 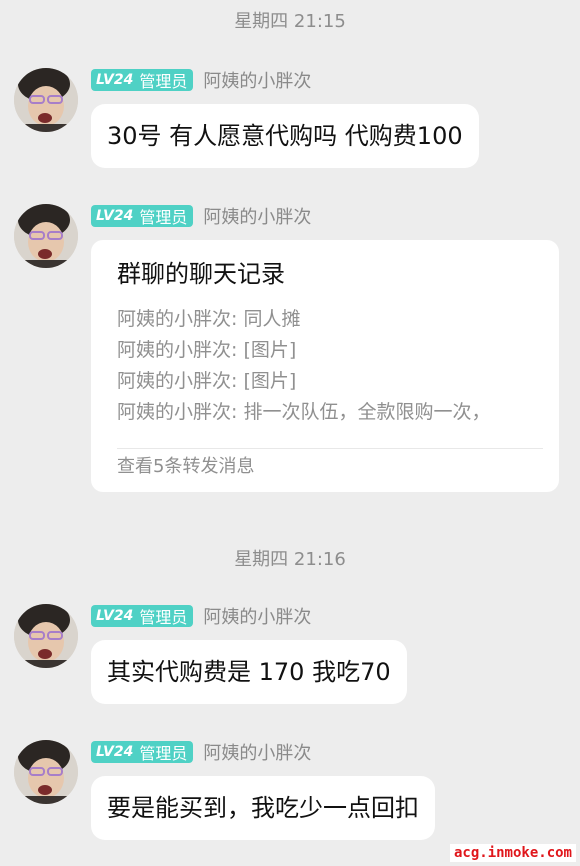 What do you see at coordinates (263, 808) in the screenshot?
I see `message-bubble: 要是能买到，我吃少一点回扣` at bounding box center [263, 808].